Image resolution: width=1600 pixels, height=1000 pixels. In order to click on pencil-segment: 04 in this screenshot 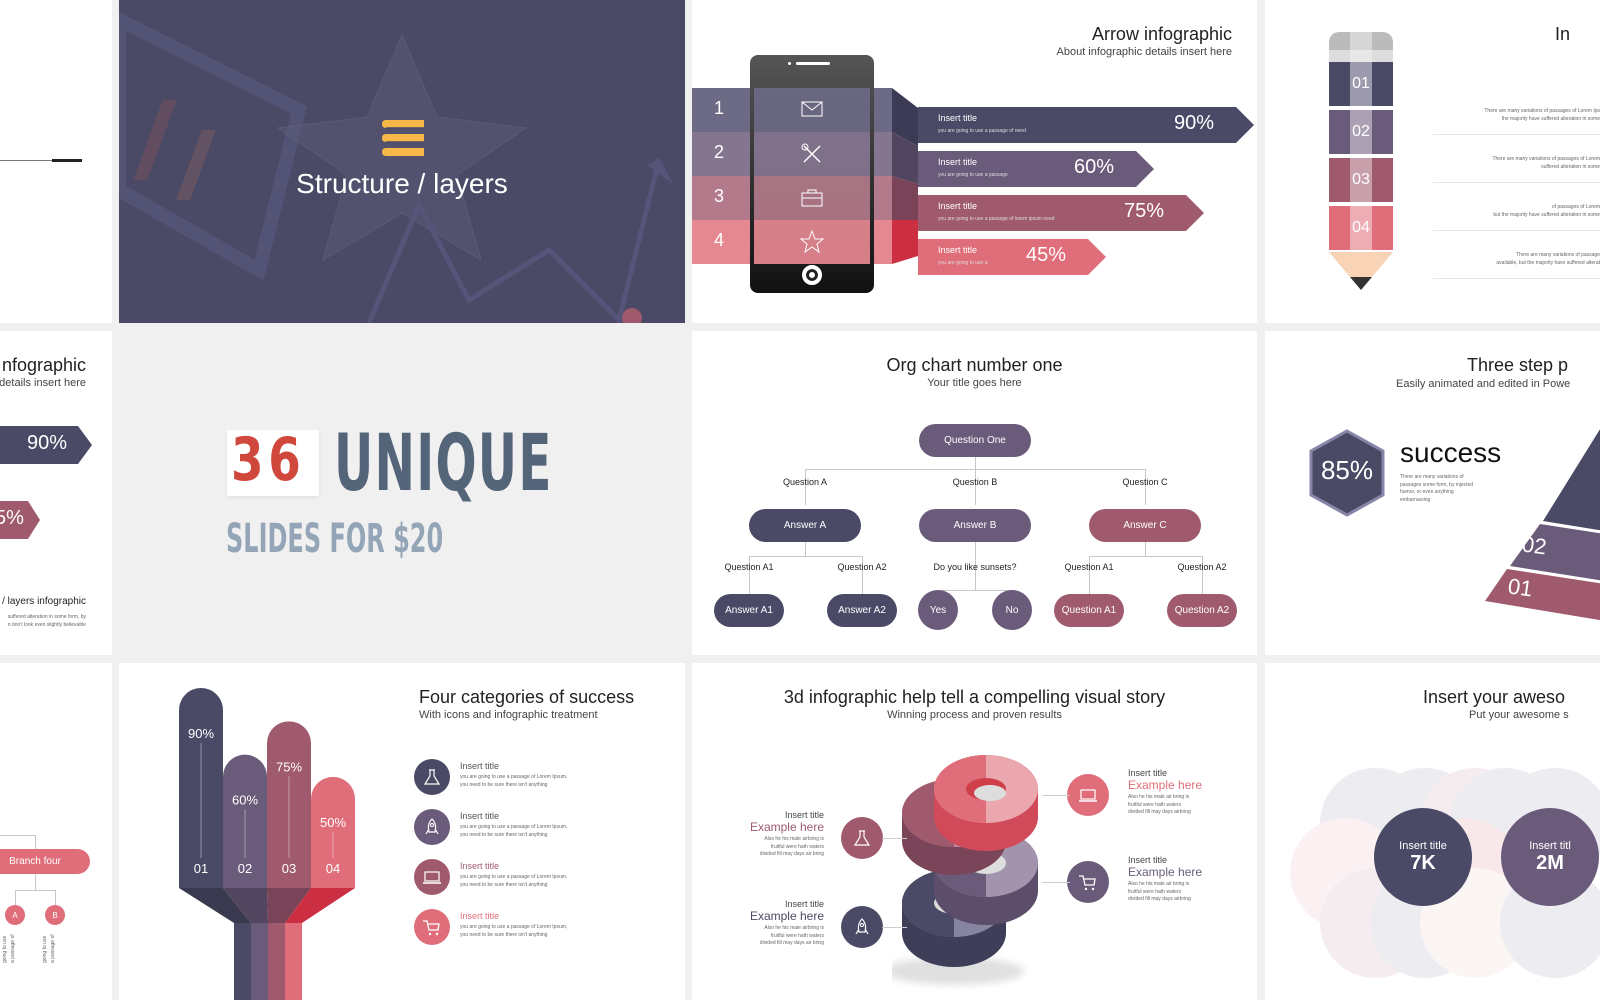, I will do `click(1361, 228)`.